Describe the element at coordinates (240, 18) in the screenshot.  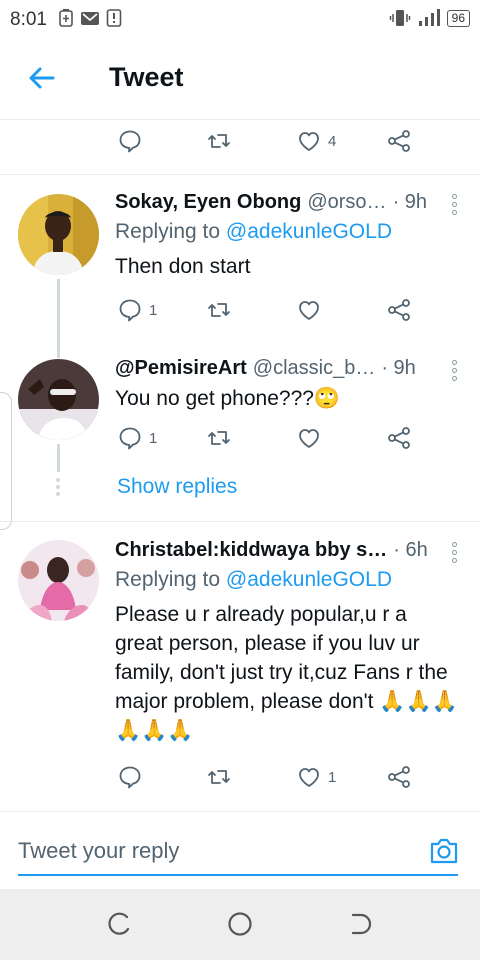
I see `status-bar: 8:01 96` at that location.